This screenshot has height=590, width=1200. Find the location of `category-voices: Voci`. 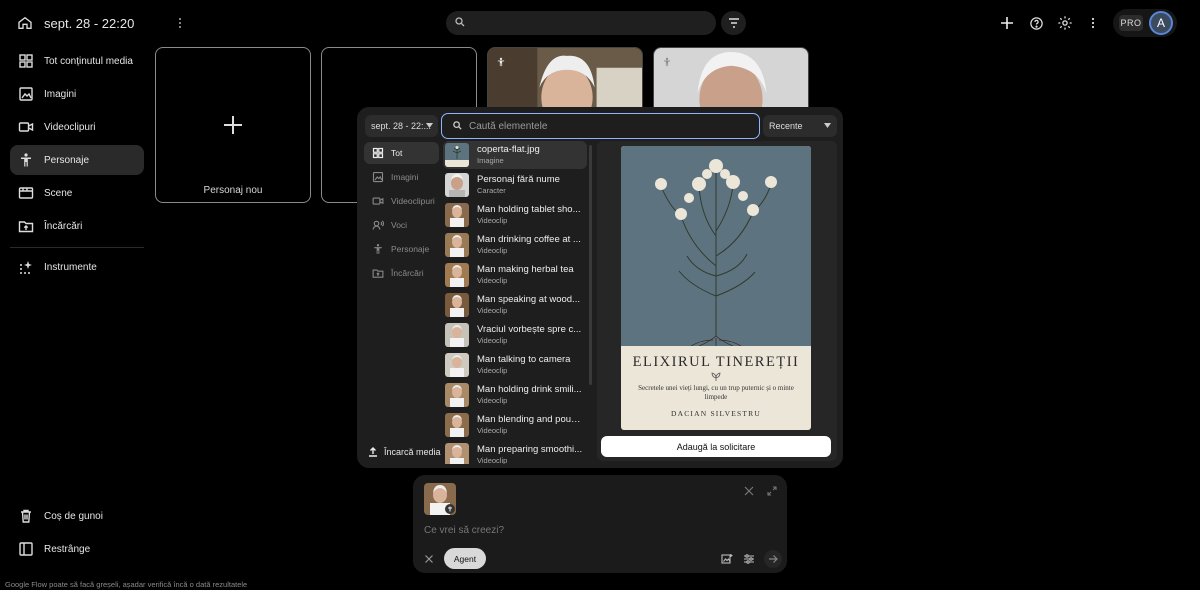

category-voices: Voci is located at coordinates (401, 225).